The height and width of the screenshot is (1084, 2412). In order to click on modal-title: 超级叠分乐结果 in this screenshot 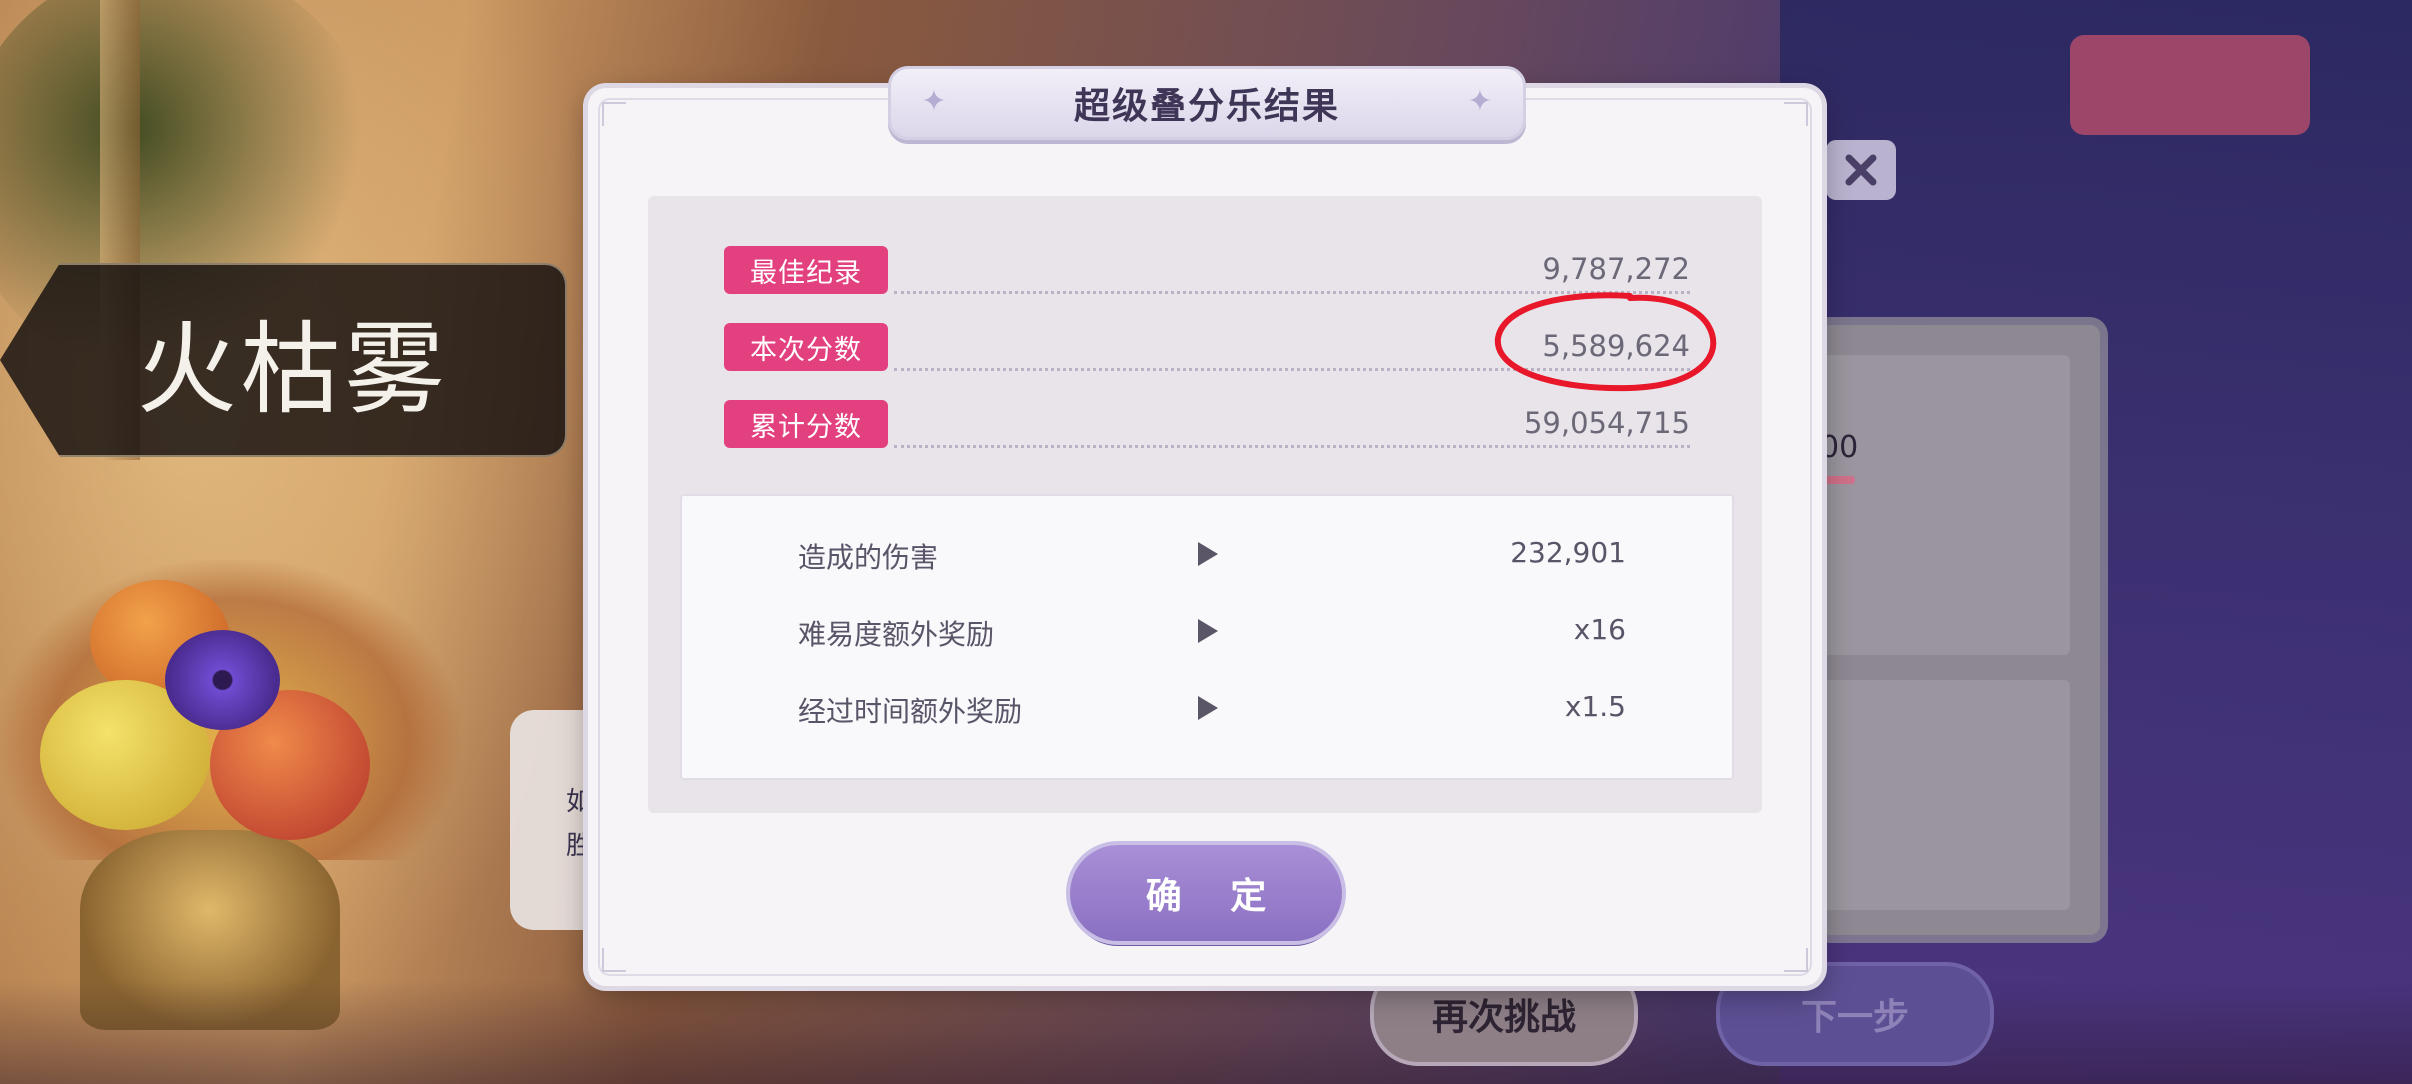, I will do `click(1206, 106)`.